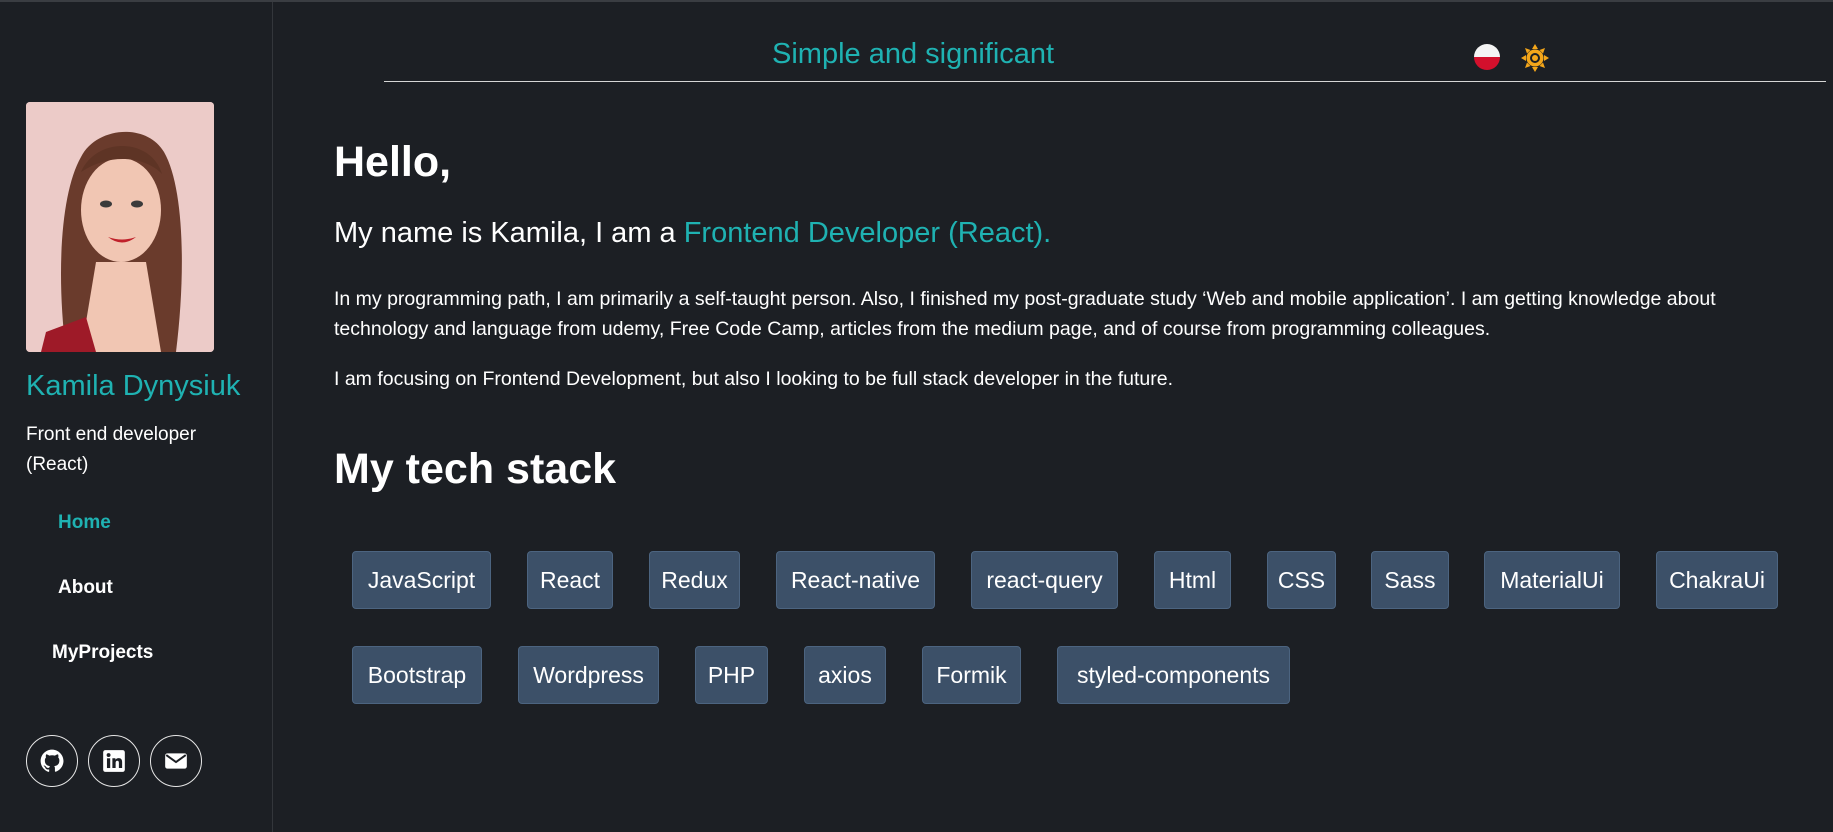 The width and height of the screenshot is (1833, 832). I want to click on greeting-heading: Hello,, so click(393, 162).